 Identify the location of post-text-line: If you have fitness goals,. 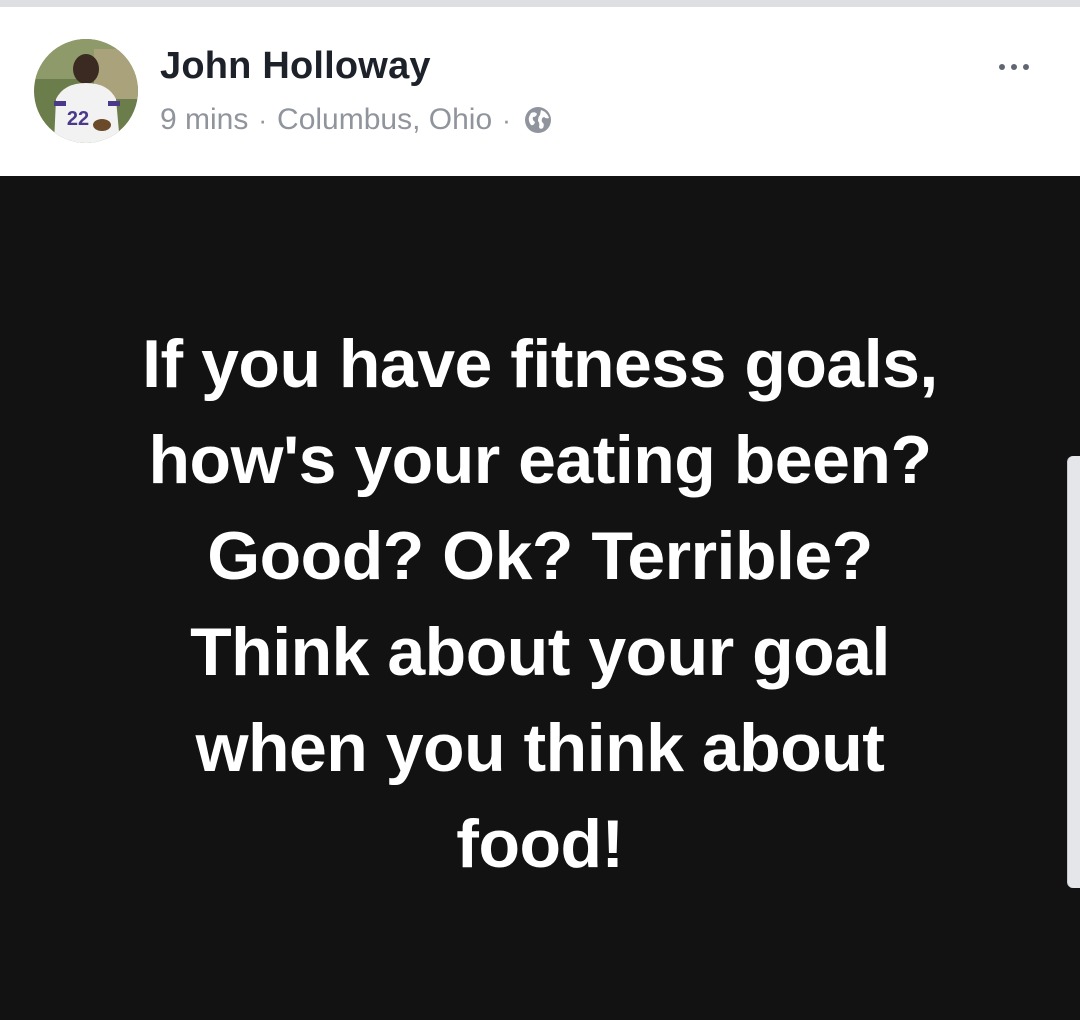
(540, 364).